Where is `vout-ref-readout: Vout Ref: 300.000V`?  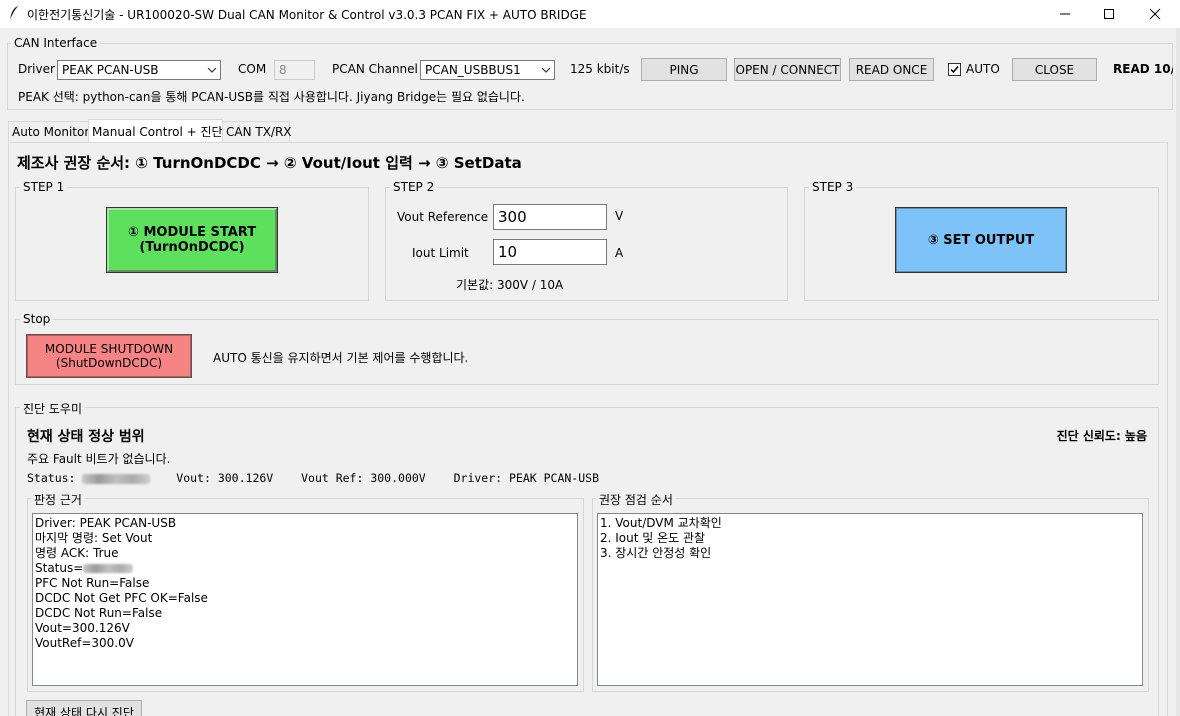 vout-ref-readout: Vout Ref: 300.000V is located at coordinates (363, 478).